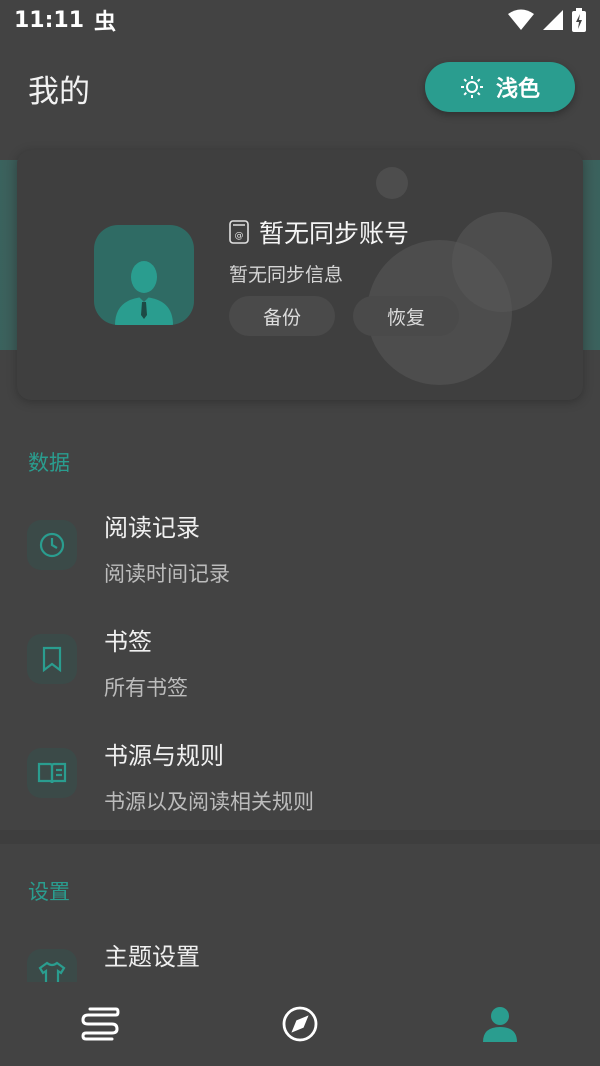 Image resolution: width=600 pixels, height=1066 pixels. Describe the element at coordinates (392, 183) in the screenshot. I see `decor-bubble-small` at that location.